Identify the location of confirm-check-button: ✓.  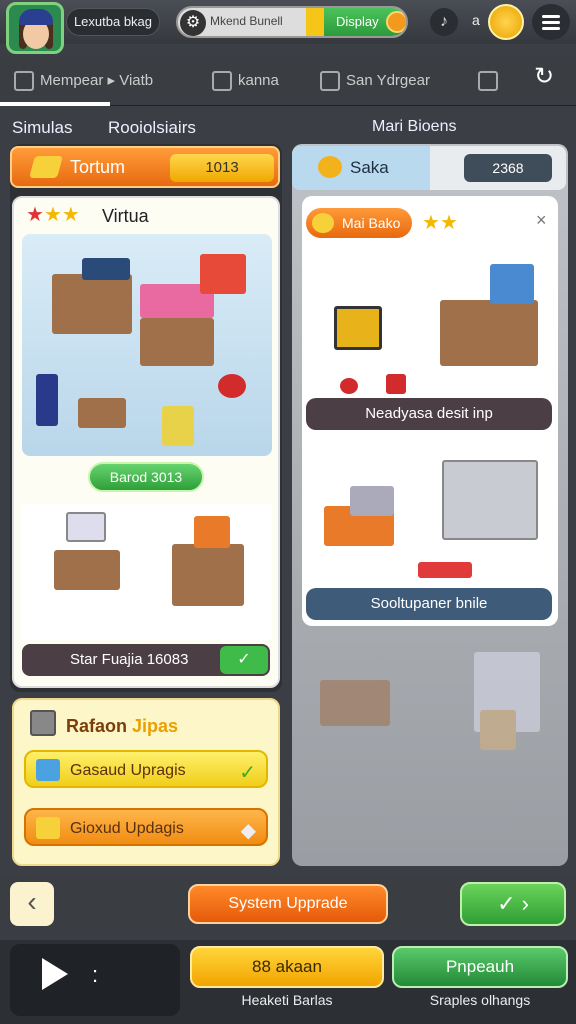
(244, 660).